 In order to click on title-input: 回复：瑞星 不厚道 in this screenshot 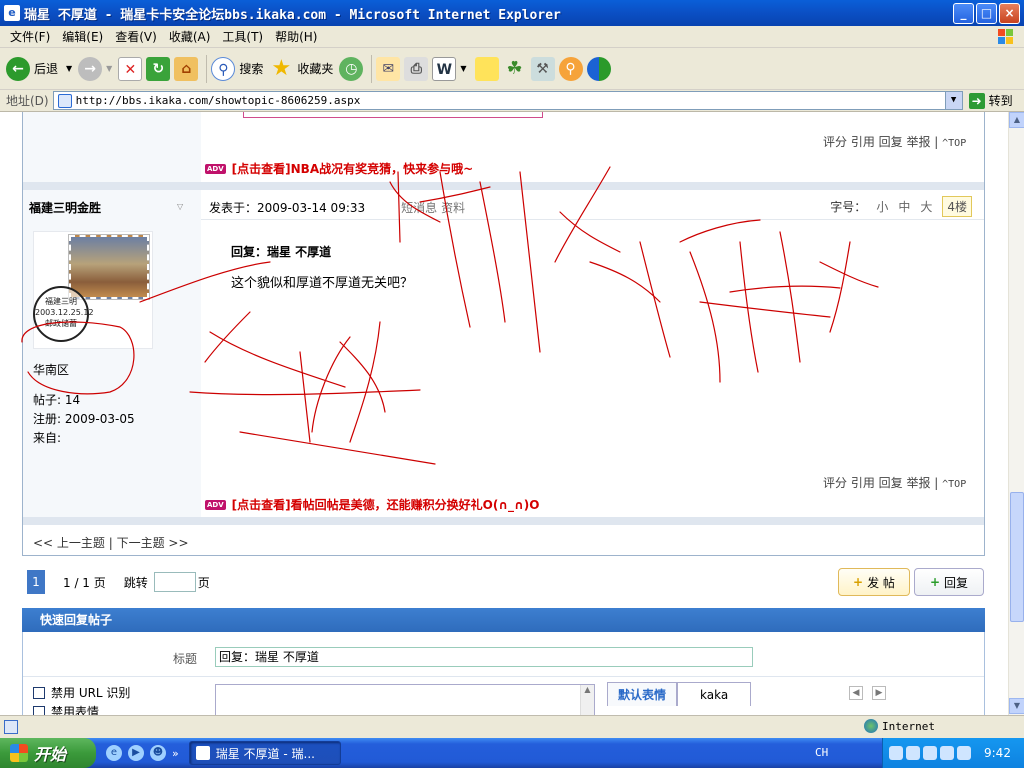, I will do `click(484, 657)`.